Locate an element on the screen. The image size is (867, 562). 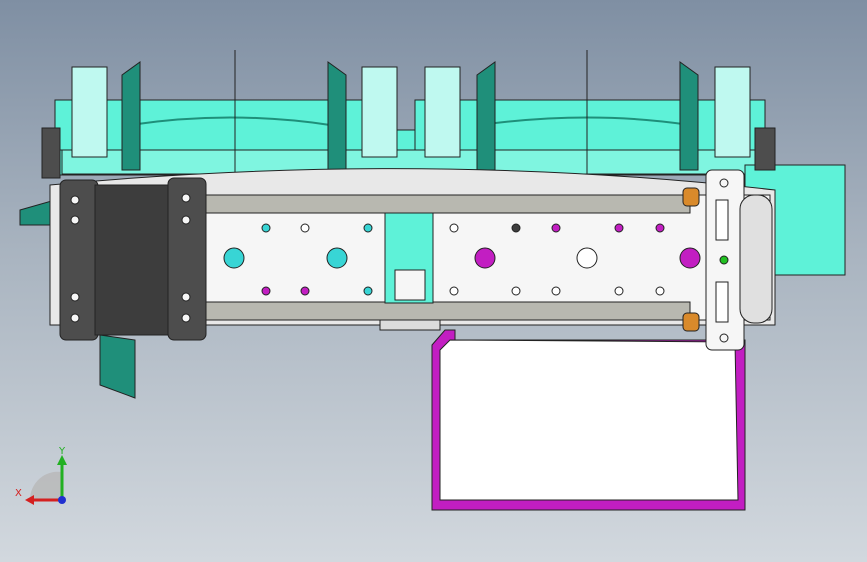
motor-block is located at coordinates (133, 259).